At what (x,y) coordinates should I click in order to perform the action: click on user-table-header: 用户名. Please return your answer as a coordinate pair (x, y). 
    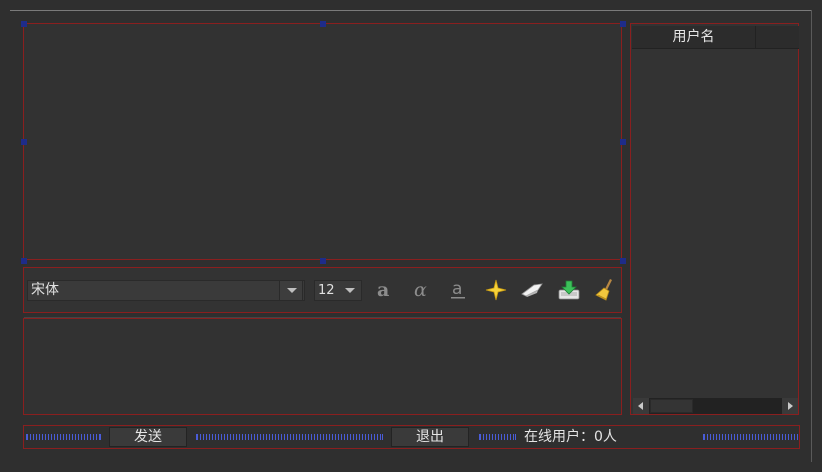
    Looking at the image, I should click on (715, 37).